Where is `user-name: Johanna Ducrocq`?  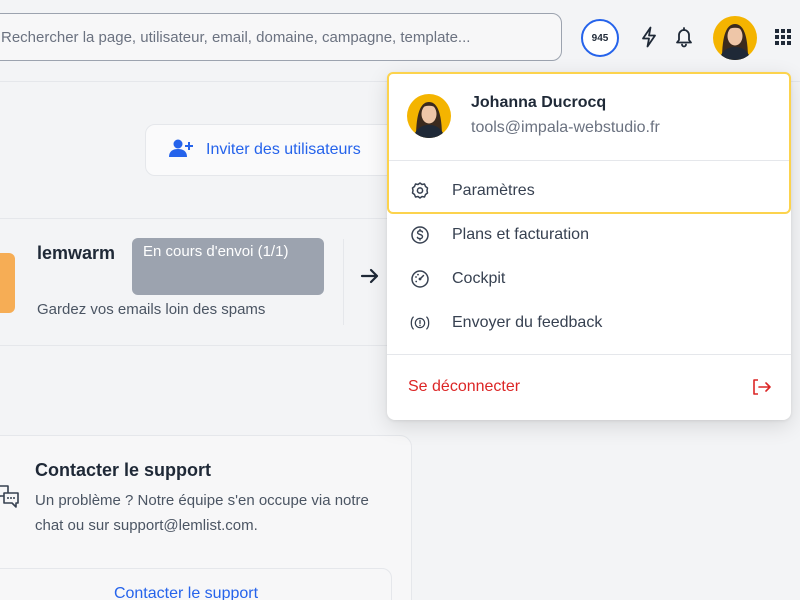
user-name: Johanna Ducrocq is located at coordinates (539, 102).